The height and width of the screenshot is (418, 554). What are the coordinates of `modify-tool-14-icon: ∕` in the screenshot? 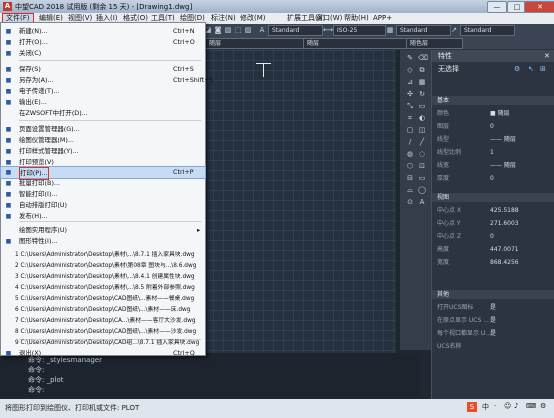 It's located at (410, 142).